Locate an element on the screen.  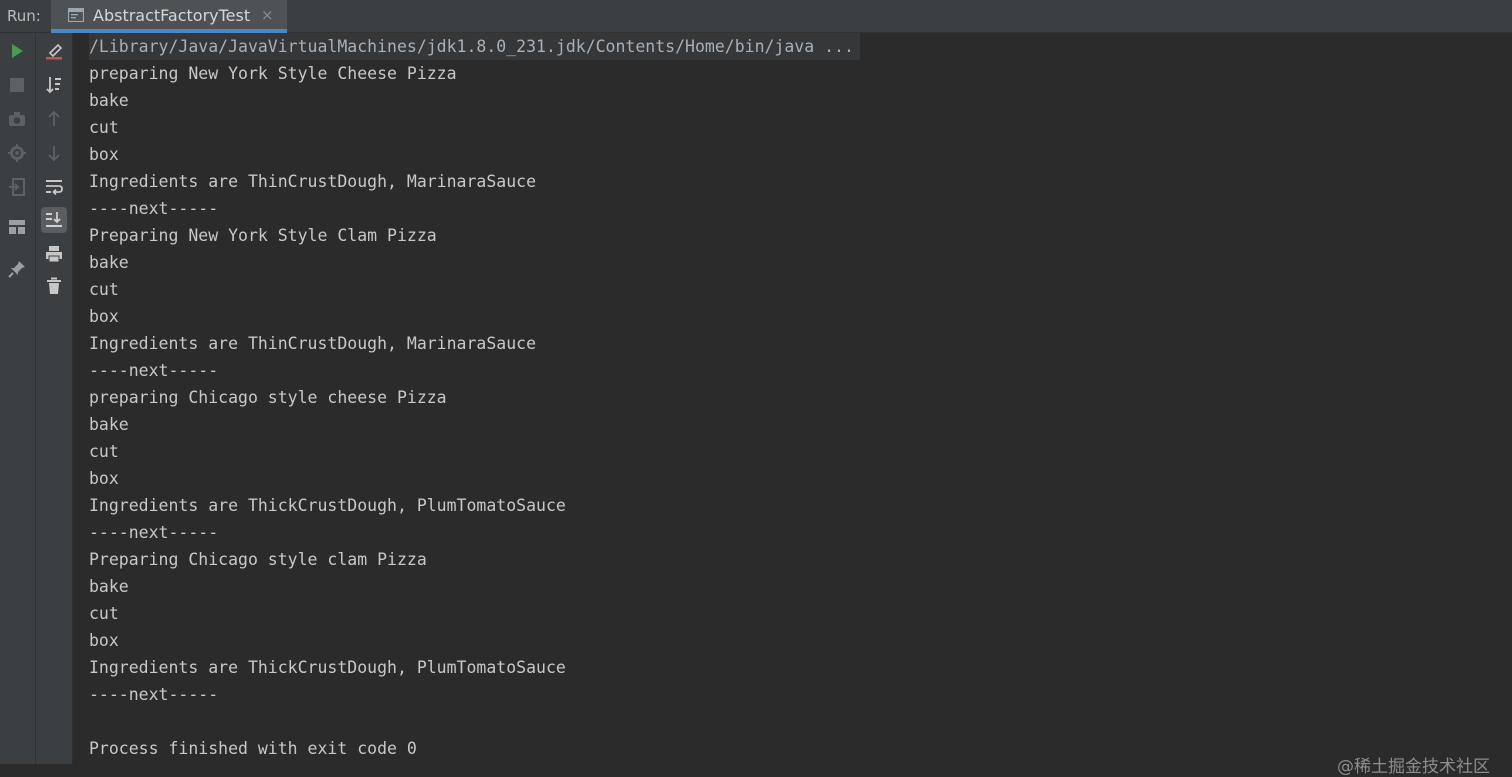
scroll-to-end-button is located at coordinates (54, 220).